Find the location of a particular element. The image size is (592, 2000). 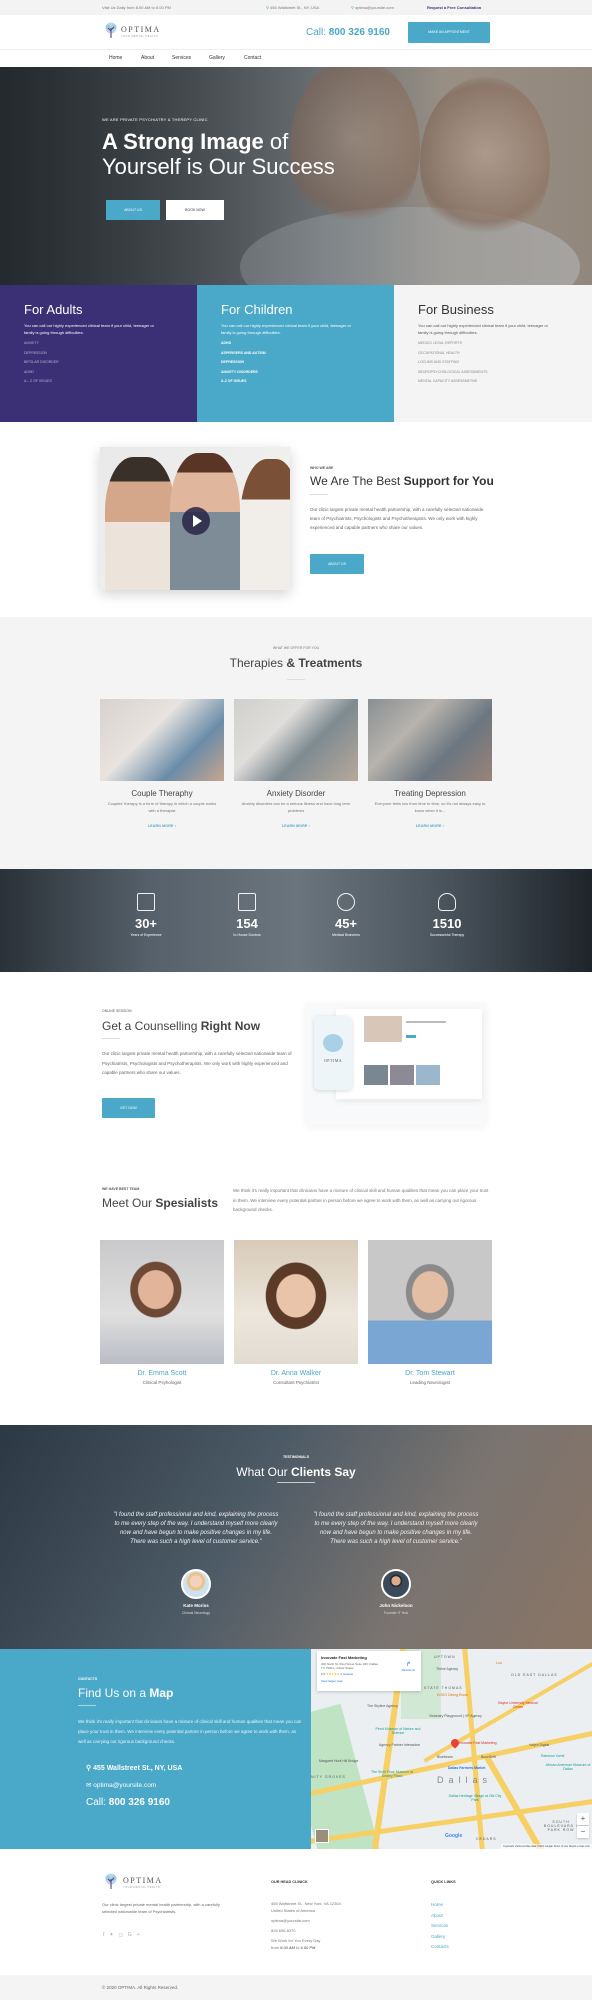

doctor-card: Dr. Anna Walker Consultant Psychiatrist is located at coordinates (296, 1312).